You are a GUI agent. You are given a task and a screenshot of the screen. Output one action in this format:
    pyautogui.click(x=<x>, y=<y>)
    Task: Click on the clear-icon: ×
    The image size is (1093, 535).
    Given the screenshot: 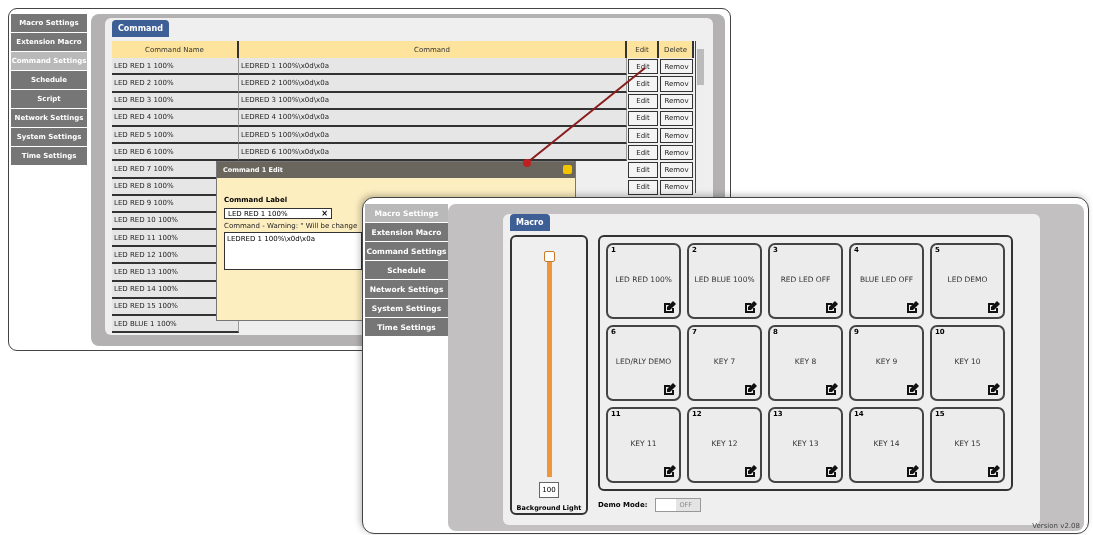 What is the action you would take?
    pyautogui.click(x=324, y=213)
    